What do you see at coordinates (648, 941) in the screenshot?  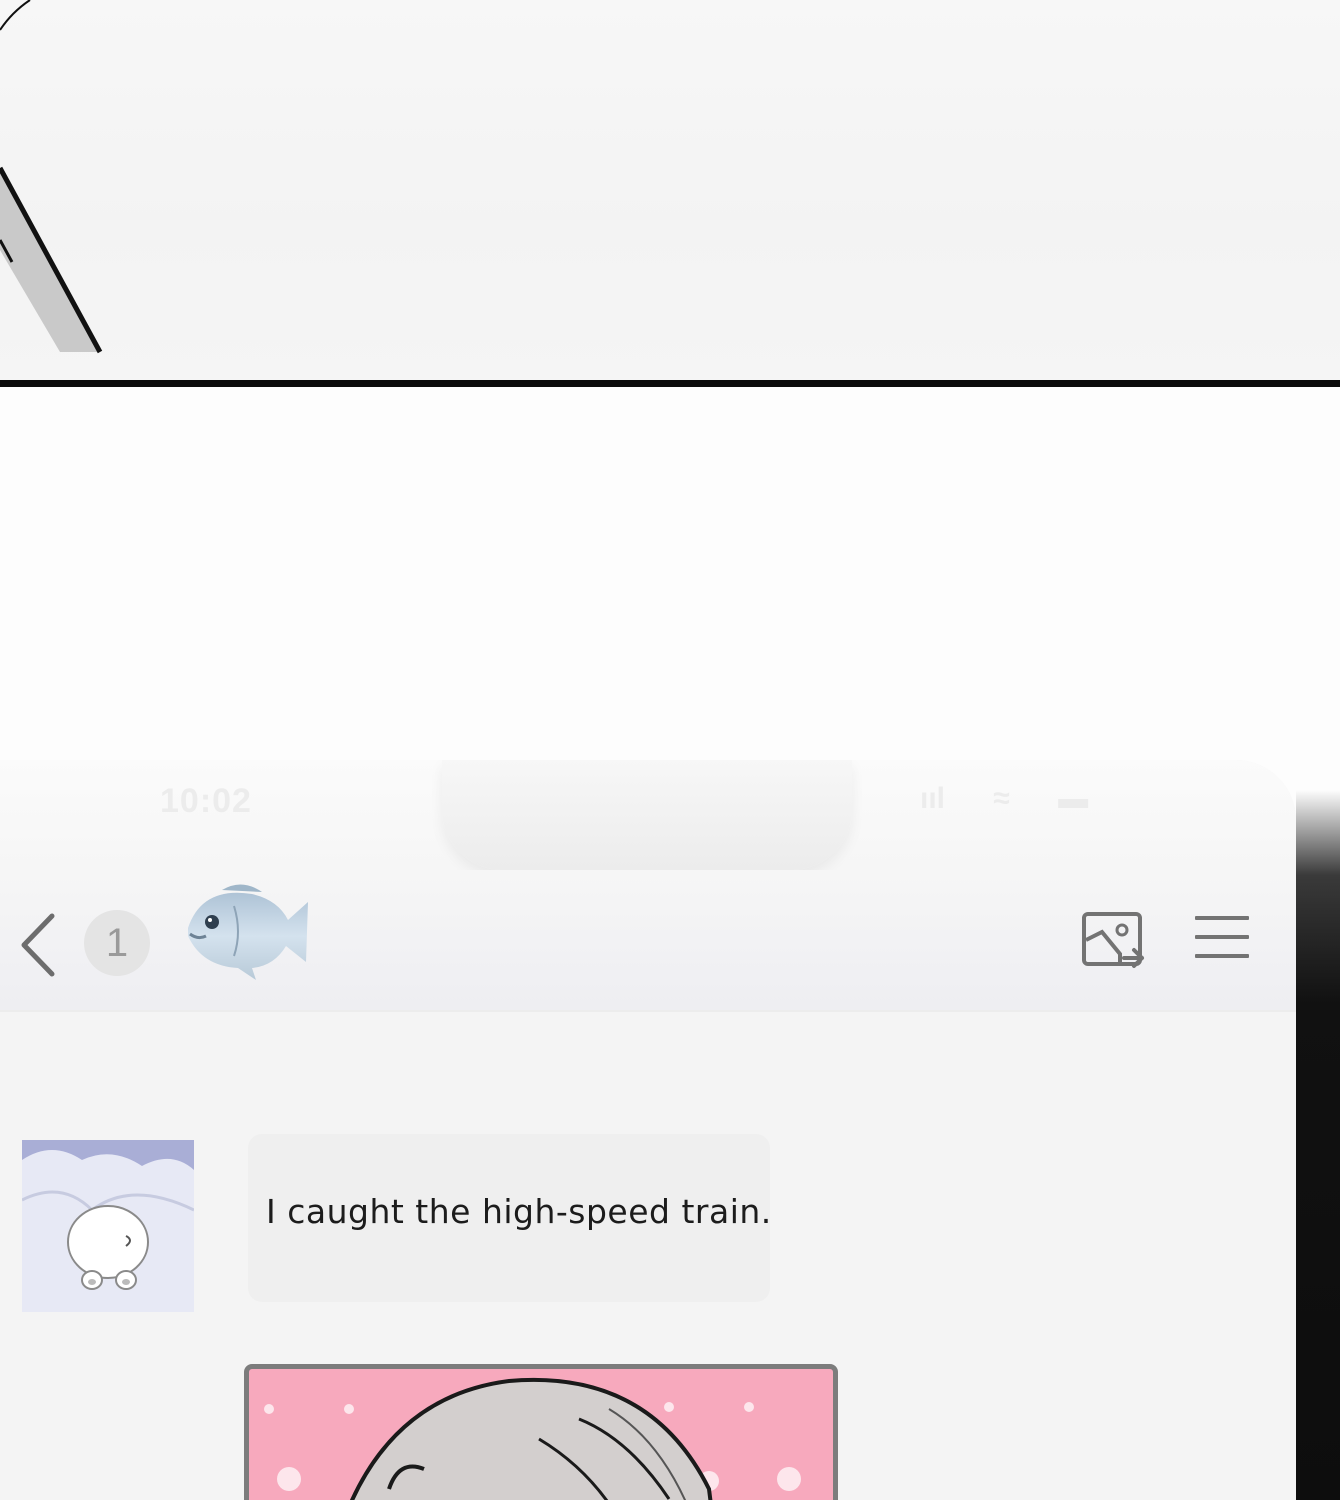 I see `chat-header: 1` at bounding box center [648, 941].